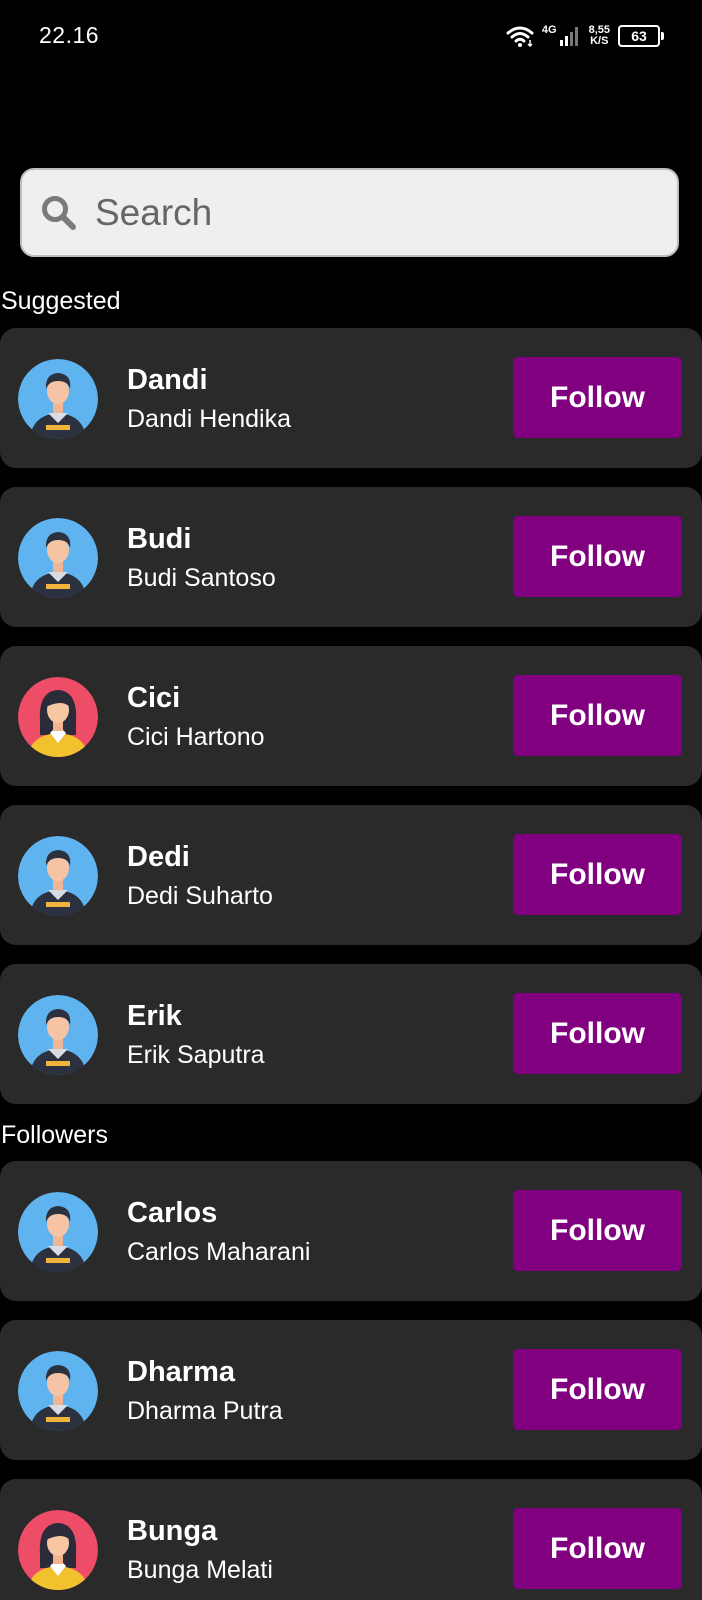 The image size is (702, 1600). I want to click on user-card-dedi: Dedi Dedi Suharto Follow, so click(351, 875).